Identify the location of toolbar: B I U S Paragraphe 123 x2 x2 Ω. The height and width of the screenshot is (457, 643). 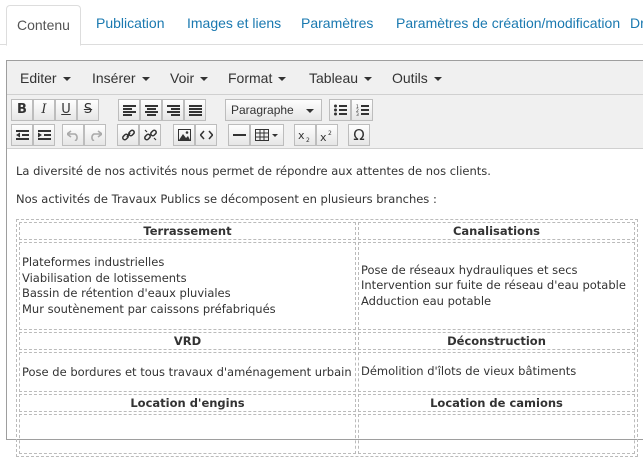
(325, 122).